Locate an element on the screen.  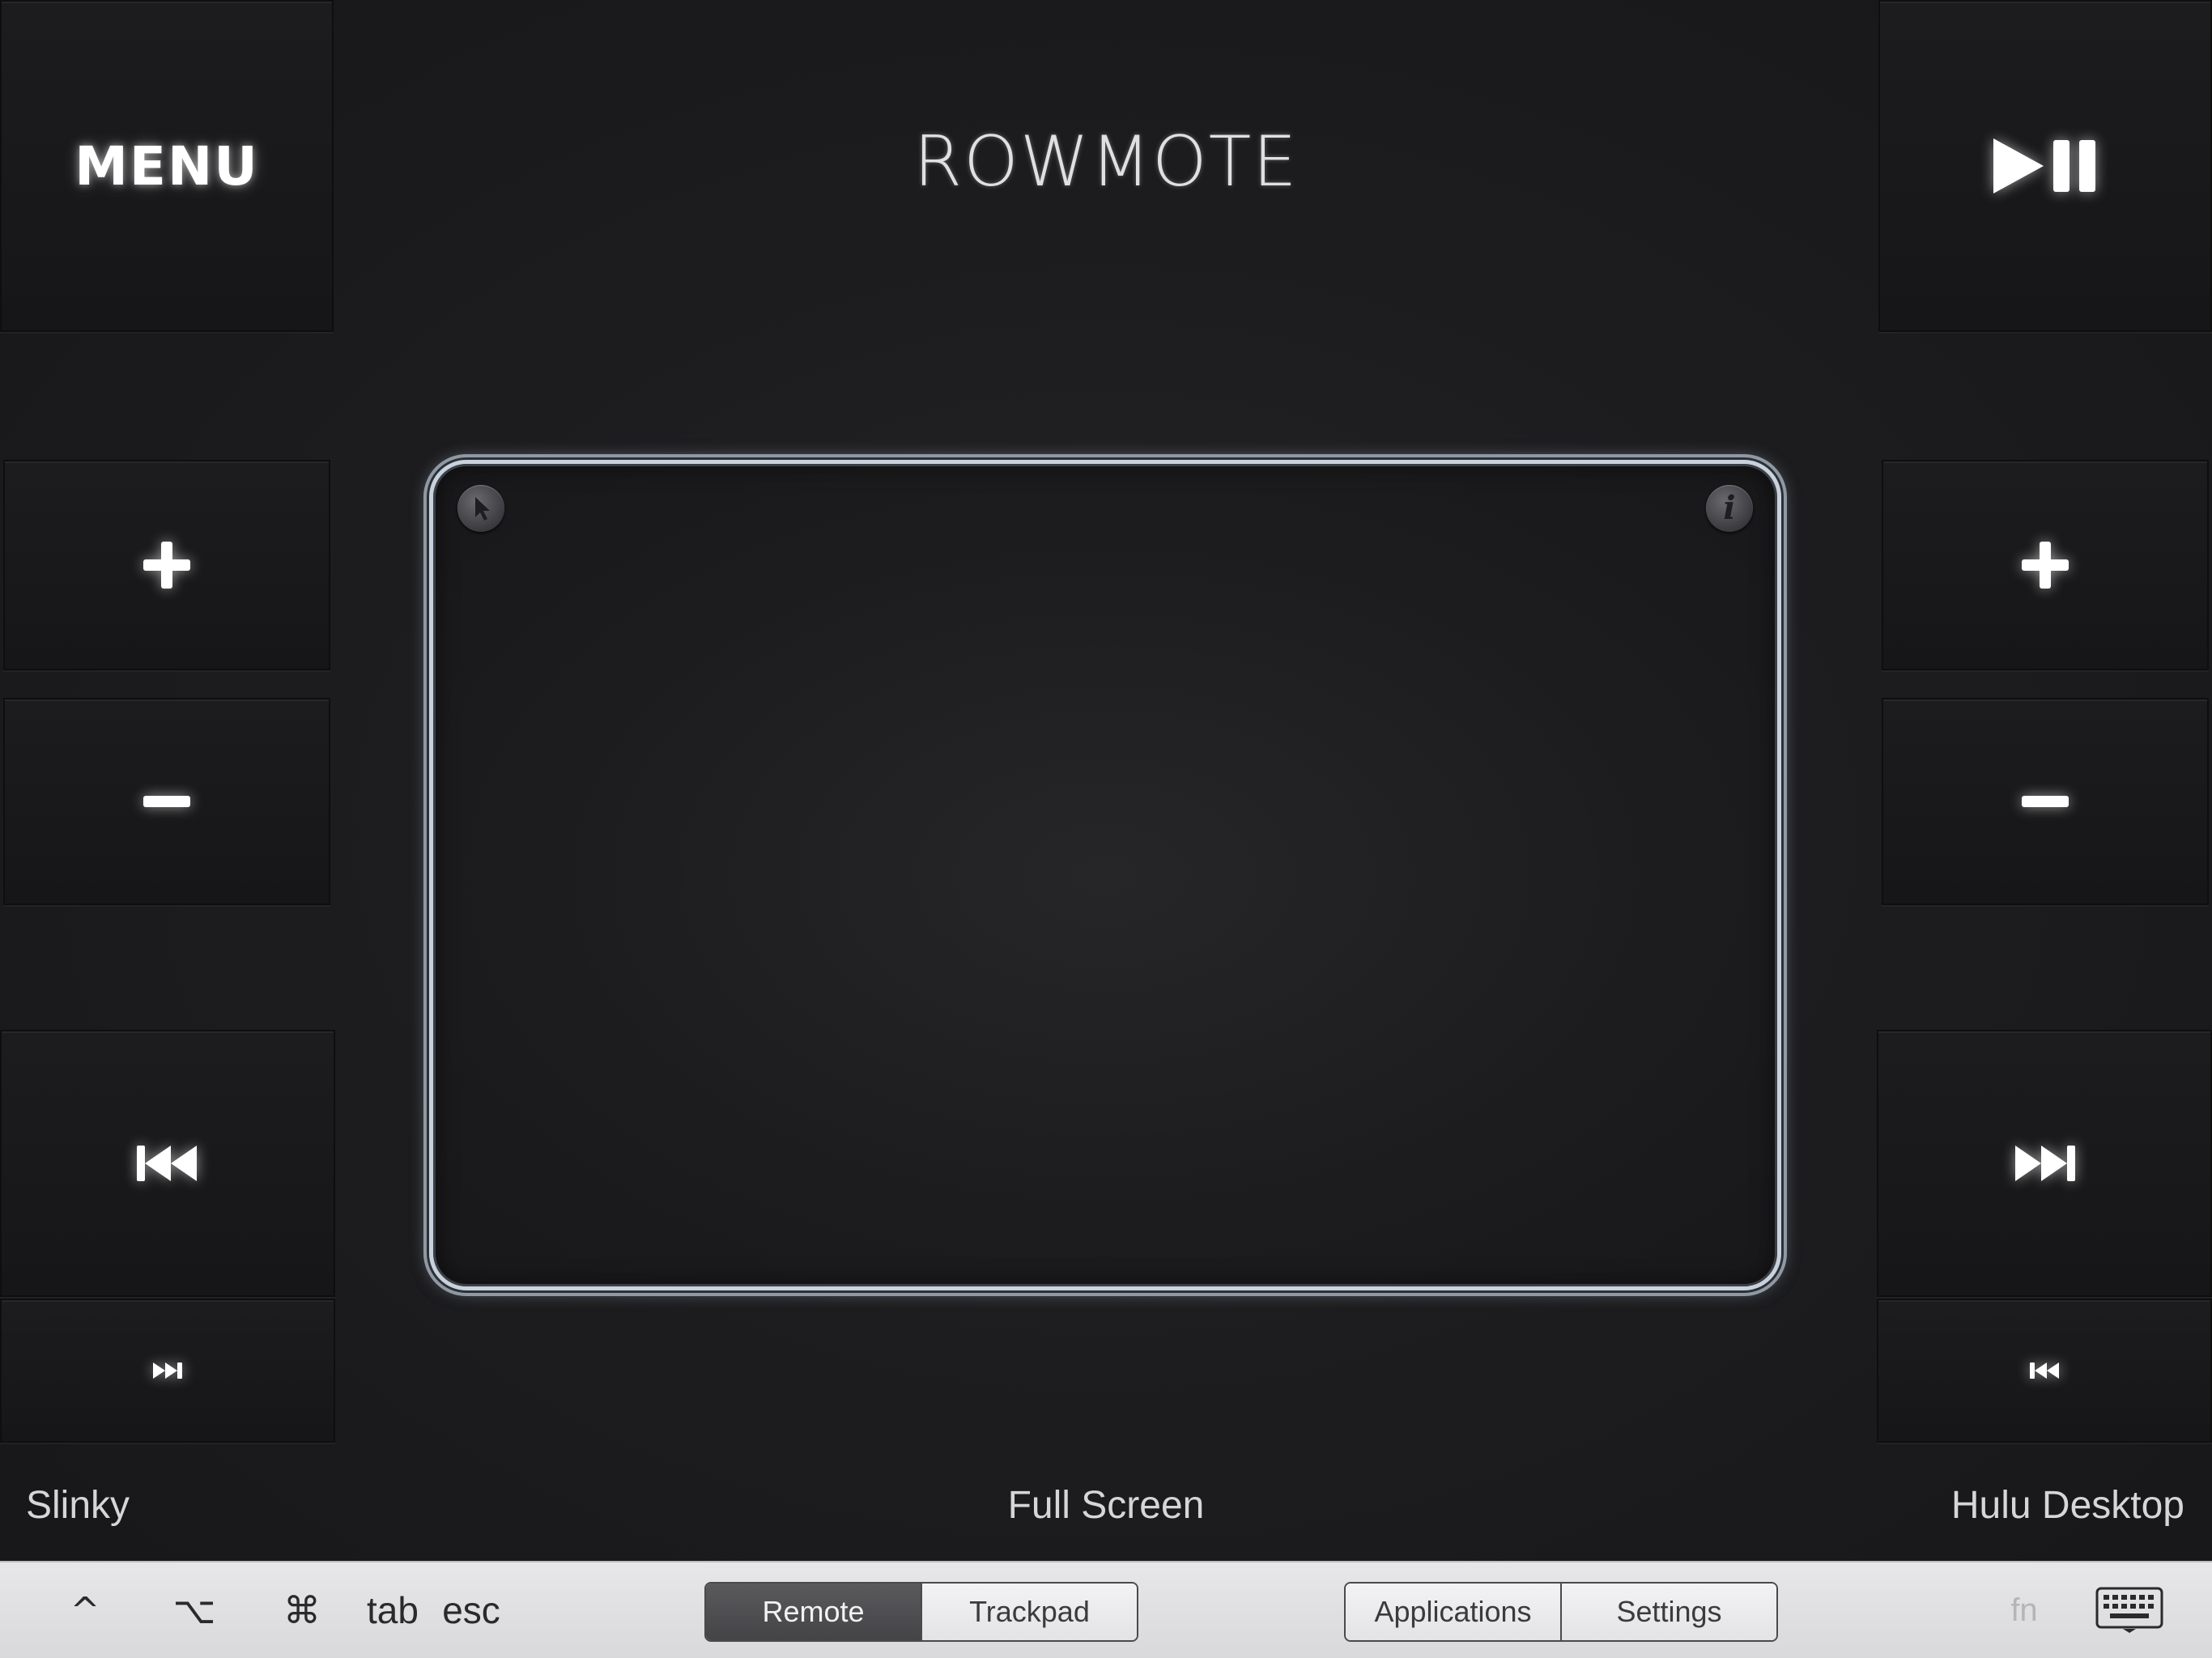
tab-key-label: tab is located at coordinates (393, 1610).